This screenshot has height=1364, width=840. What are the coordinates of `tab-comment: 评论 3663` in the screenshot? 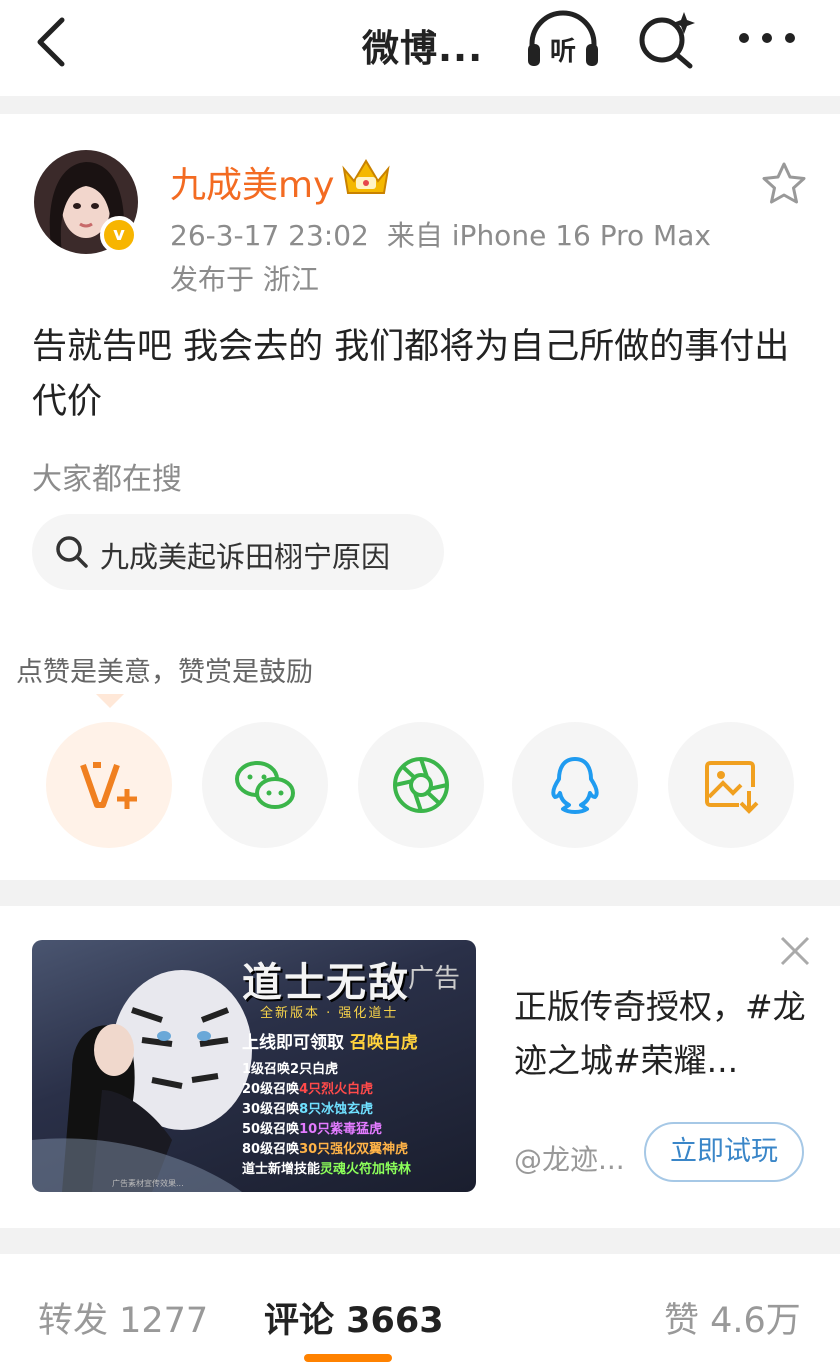 It's located at (354, 1317).